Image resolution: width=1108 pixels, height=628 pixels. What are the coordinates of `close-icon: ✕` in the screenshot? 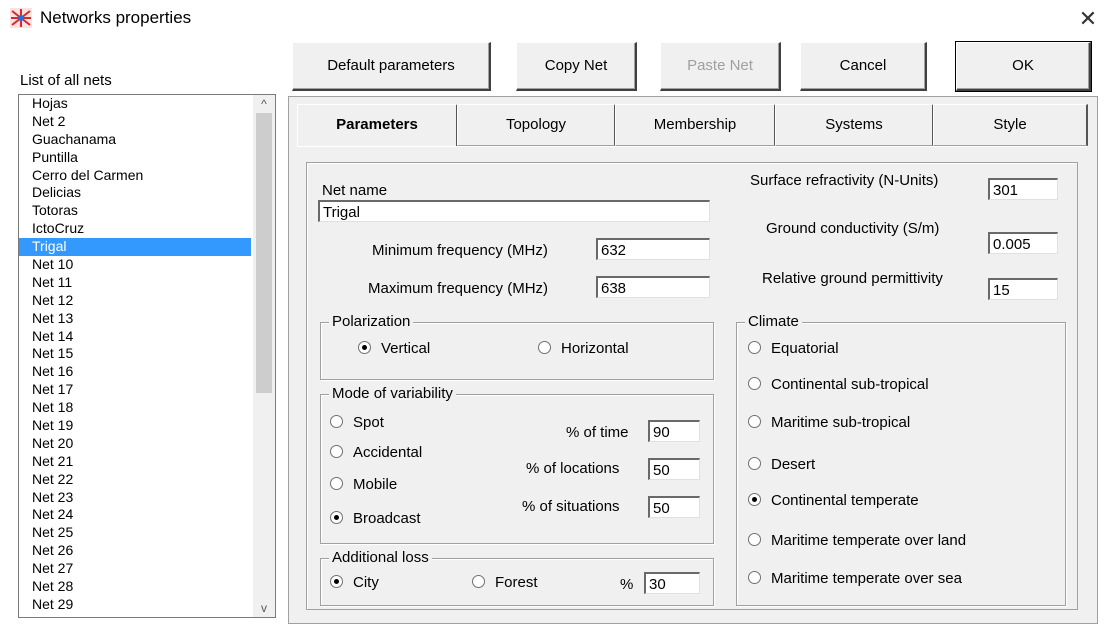 It's located at (1088, 19).